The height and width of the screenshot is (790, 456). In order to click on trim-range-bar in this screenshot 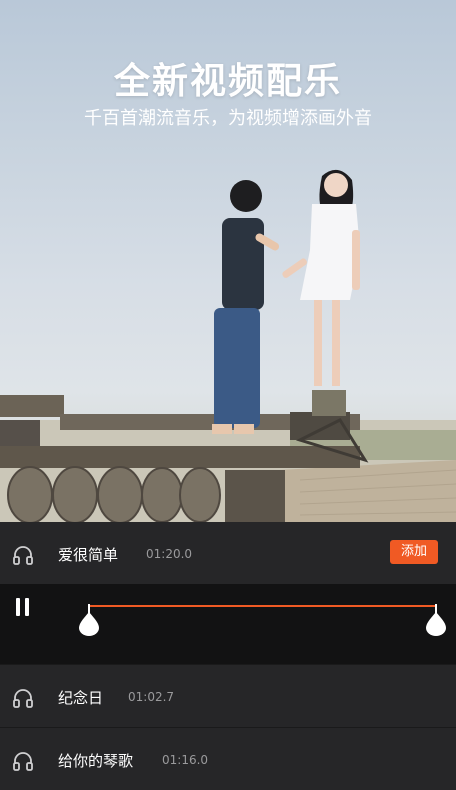, I will do `click(262, 606)`.